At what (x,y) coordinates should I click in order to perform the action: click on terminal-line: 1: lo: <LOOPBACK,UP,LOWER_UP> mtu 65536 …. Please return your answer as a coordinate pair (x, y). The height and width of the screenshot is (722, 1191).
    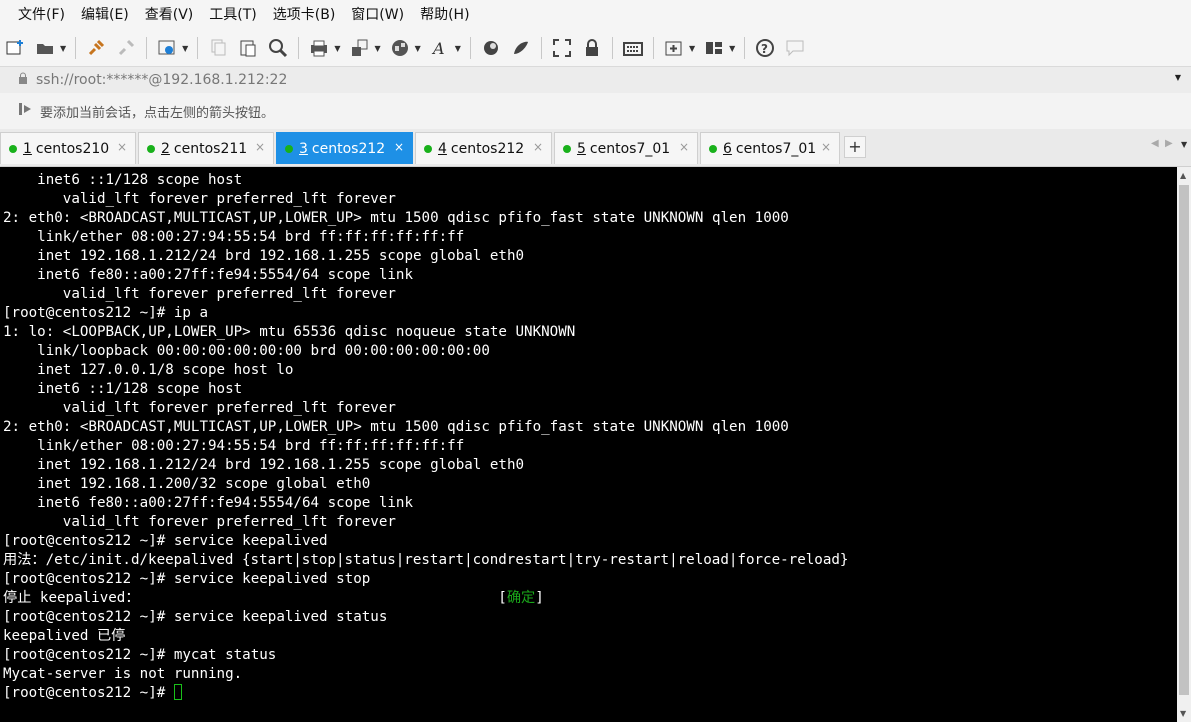
    Looking at the image, I should click on (289, 332).